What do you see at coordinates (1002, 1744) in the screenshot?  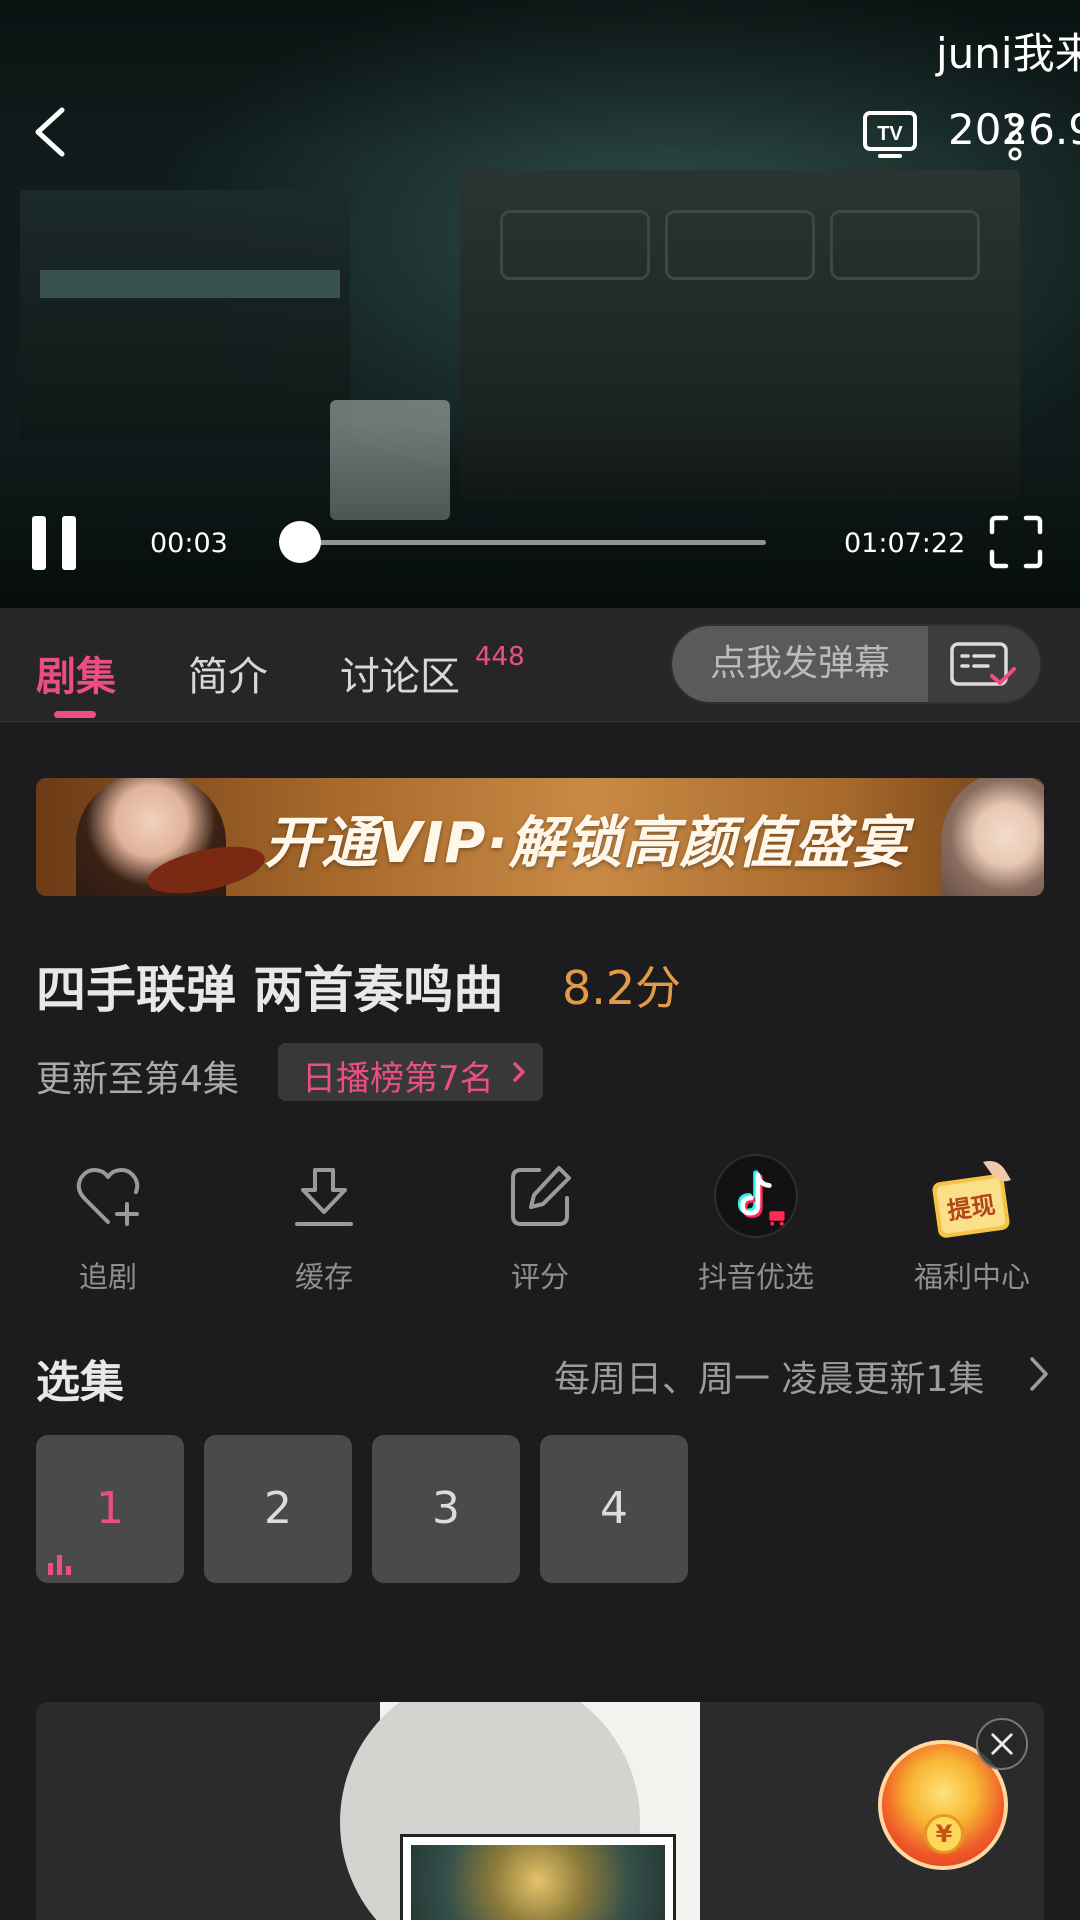 I see `close-icon` at bounding box center [1002, 1744].